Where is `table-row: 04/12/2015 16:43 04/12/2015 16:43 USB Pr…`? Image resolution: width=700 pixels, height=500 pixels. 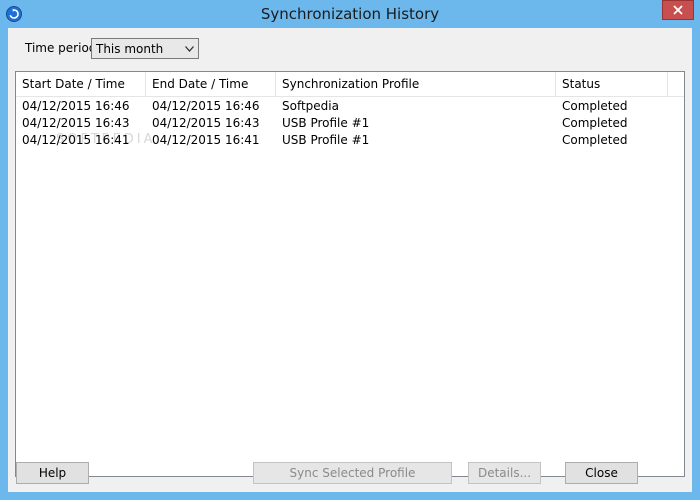 table-row: 04/12/2015 16:43 04/12/2015 16:43 USB Pr… is located at coordinates (350, 123).